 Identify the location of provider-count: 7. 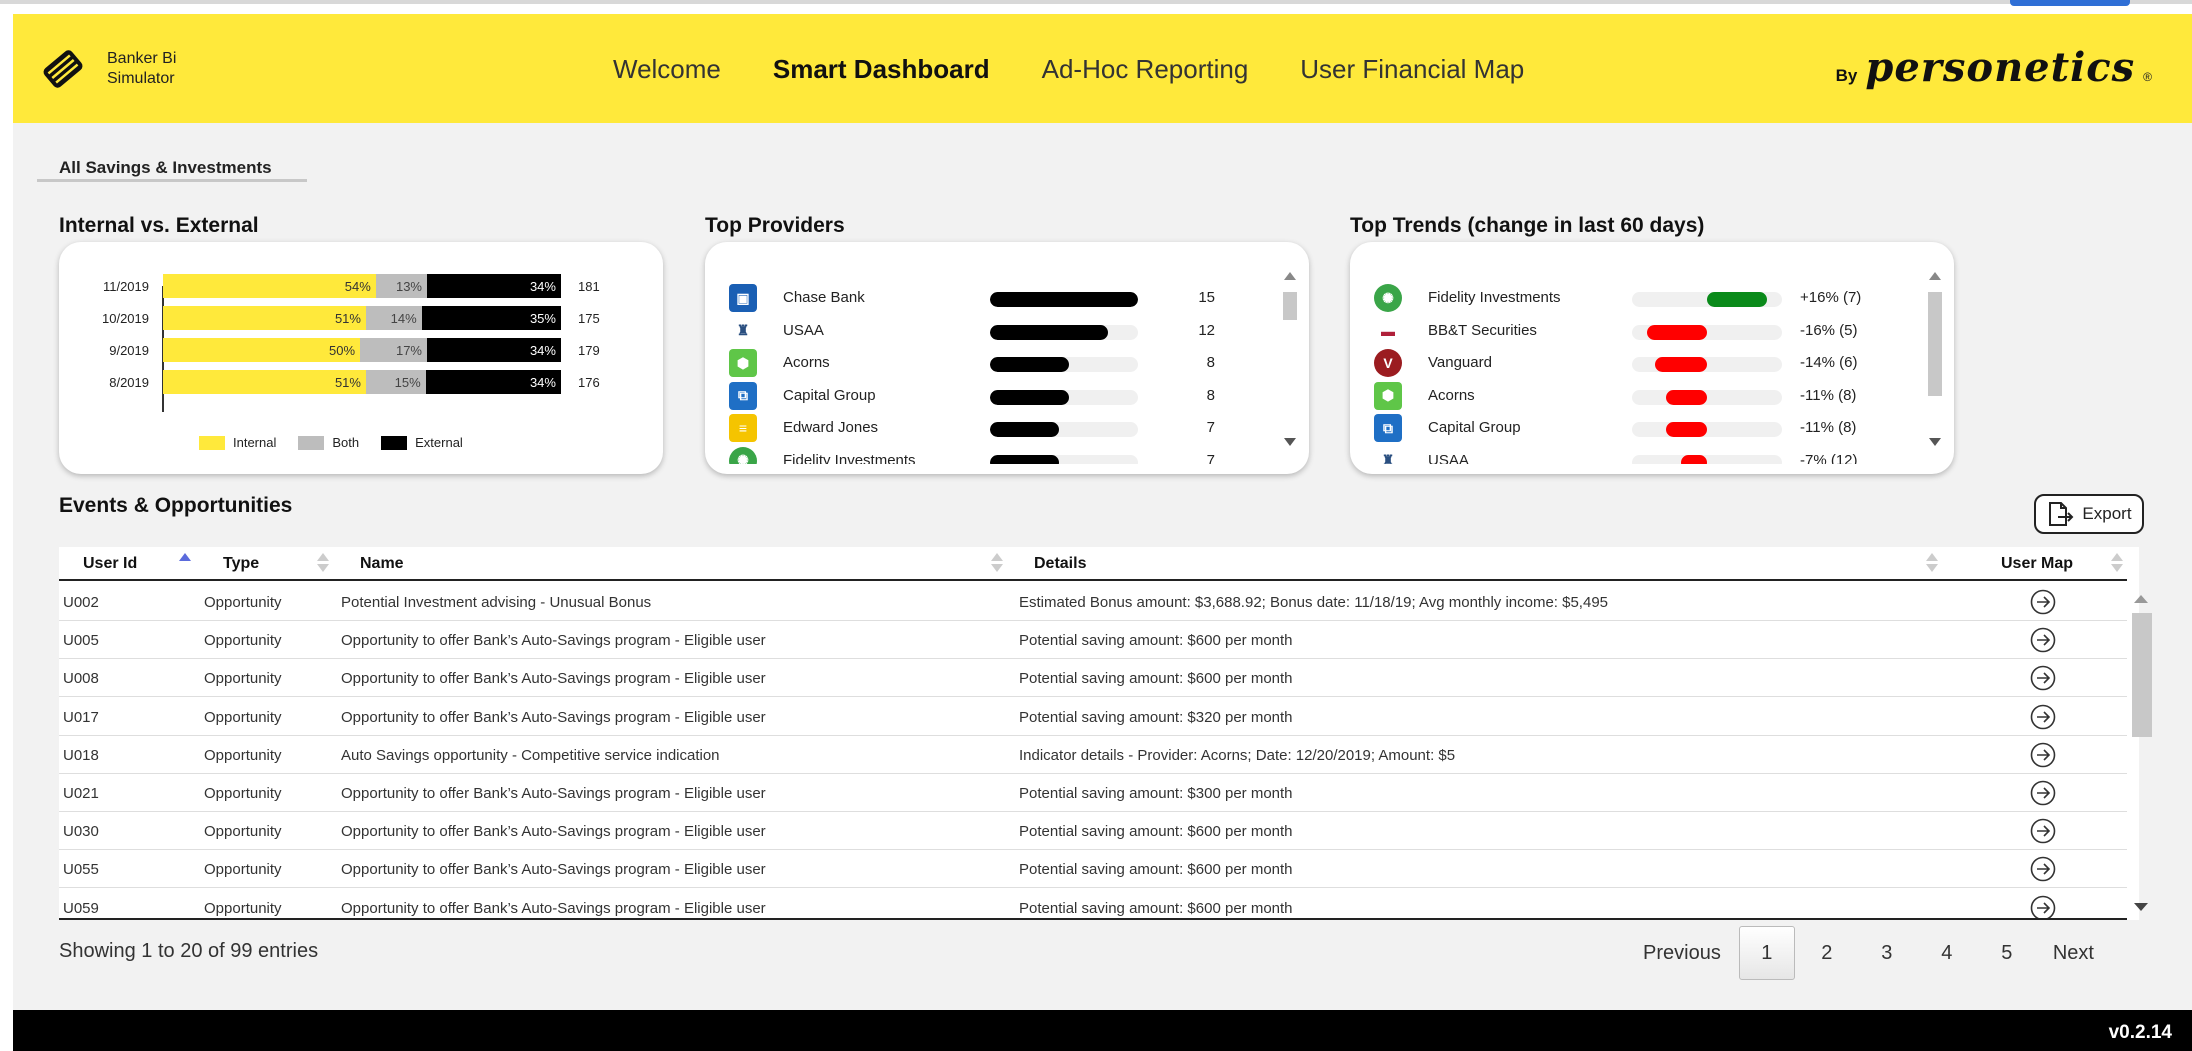
(1210, 427).